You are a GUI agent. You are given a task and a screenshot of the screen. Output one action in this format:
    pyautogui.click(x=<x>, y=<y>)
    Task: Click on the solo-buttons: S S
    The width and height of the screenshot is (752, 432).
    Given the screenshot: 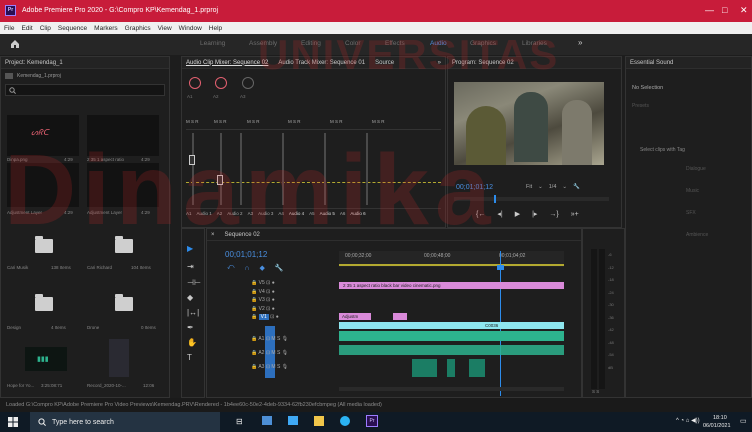 What is the action you would take?
    pyautogui.click(x=595, y=391)
    